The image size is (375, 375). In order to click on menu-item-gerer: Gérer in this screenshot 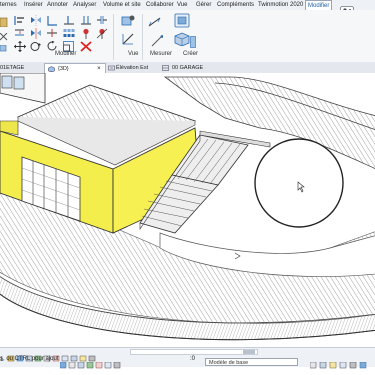, I will do `click(203, 5)`.